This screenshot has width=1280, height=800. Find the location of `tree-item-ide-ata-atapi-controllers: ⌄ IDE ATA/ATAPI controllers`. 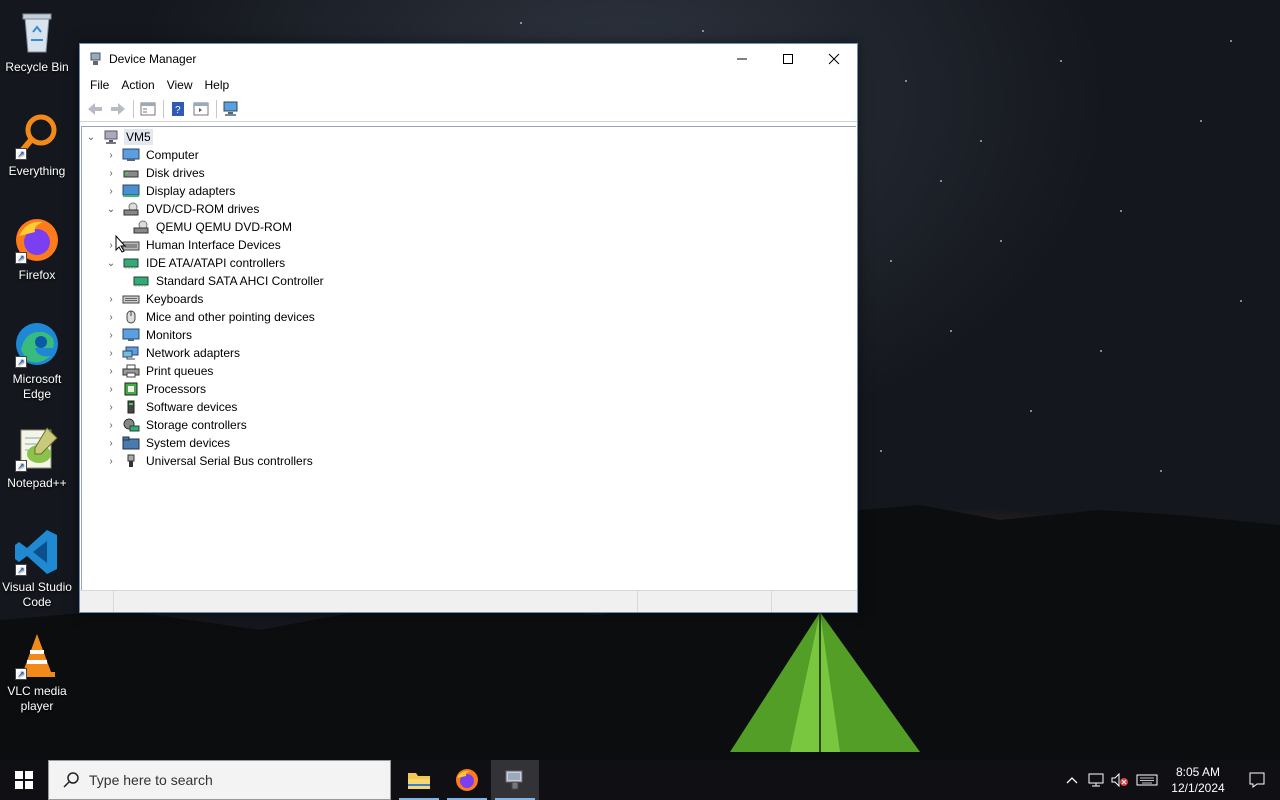

tree-item-ide-ata-atapi-controllers: ⌄ IDE ATA/ATAPI controllers is located at coordinates (195, 263).